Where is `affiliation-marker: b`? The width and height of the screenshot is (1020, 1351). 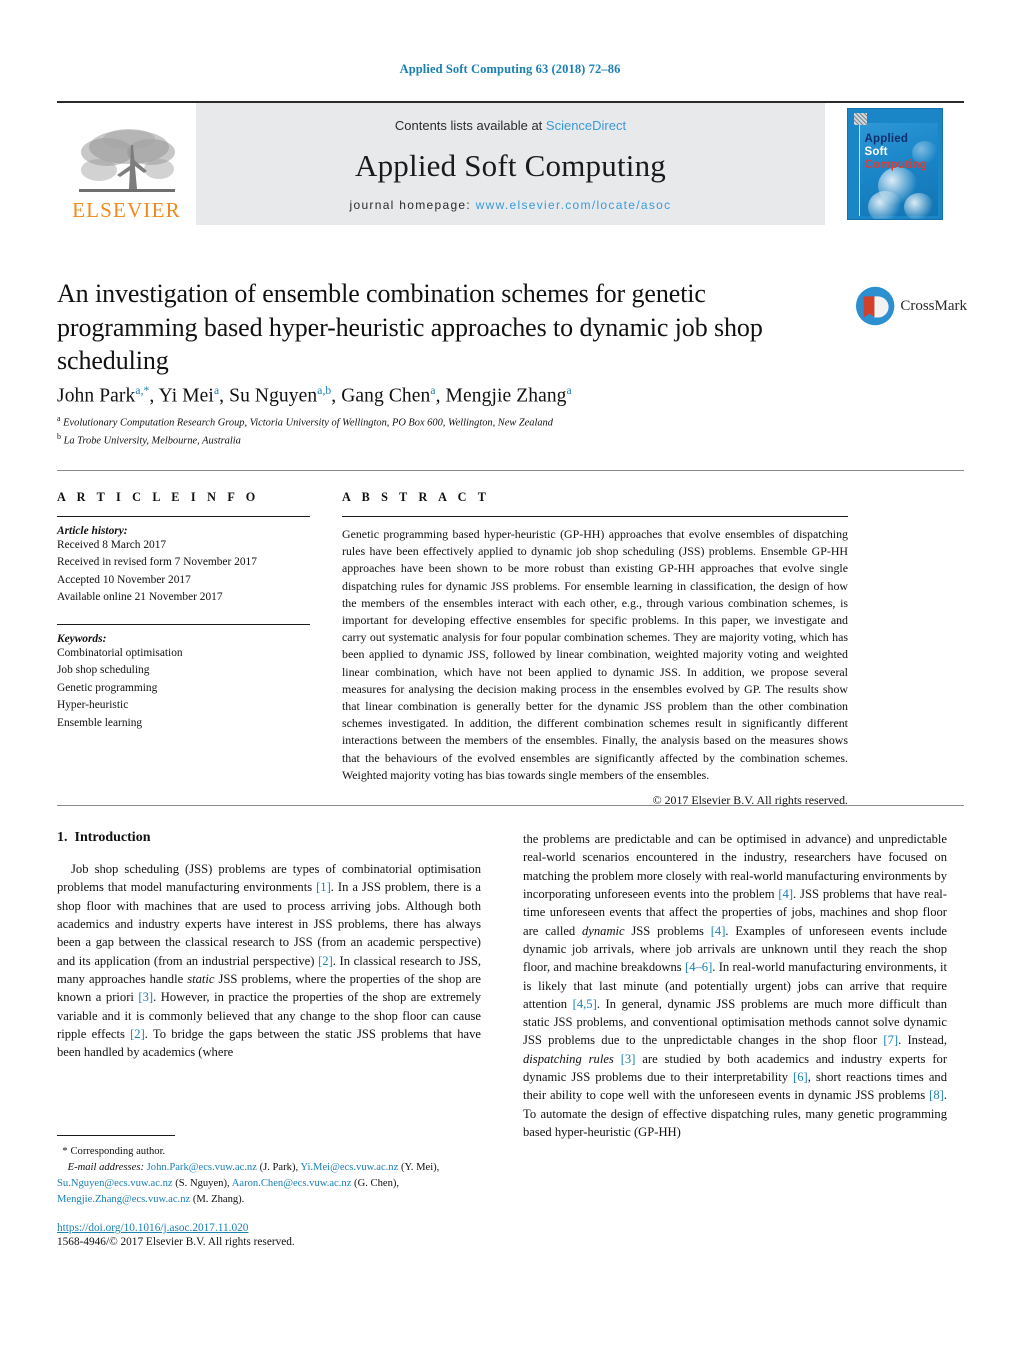
affiliation-marker: b is located at coordinates (59, 437).